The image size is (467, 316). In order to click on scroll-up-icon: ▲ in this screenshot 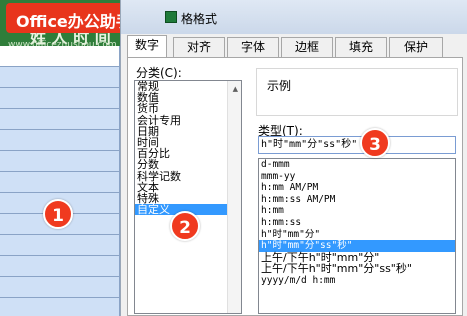, I will do `click(235, 89)`.